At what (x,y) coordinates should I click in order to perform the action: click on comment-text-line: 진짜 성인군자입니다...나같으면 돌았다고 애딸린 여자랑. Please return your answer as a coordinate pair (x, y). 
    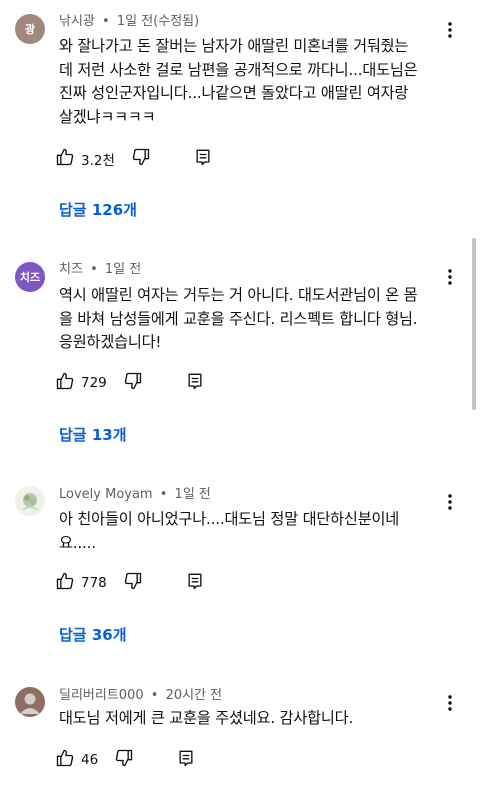
    Looking at the image, I should click on (234, 93).